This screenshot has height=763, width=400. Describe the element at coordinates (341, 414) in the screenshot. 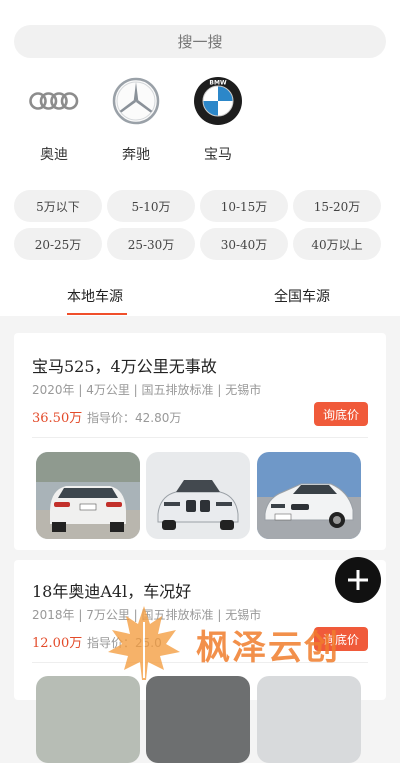

I see `ask-price-button: 询底价` at that location.